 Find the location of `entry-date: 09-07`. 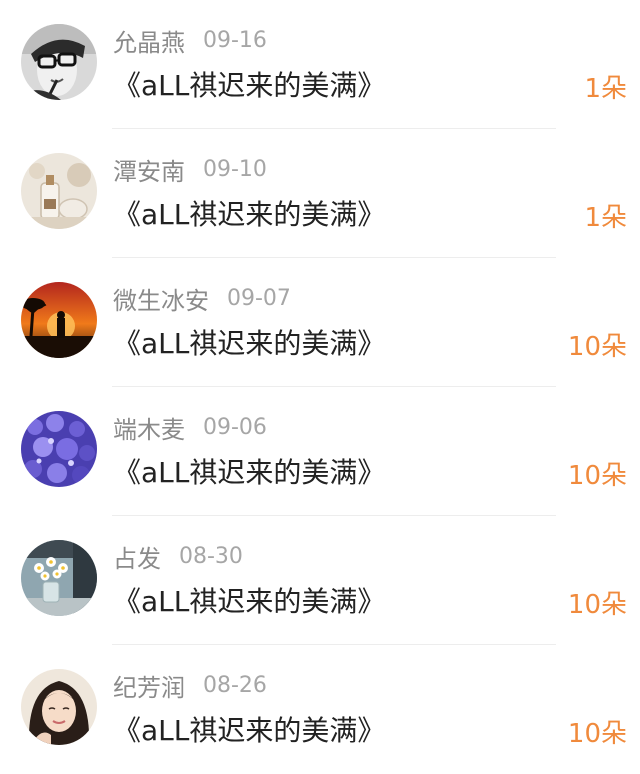

entry-date: 09-07 is located at coordinates (259, 298).